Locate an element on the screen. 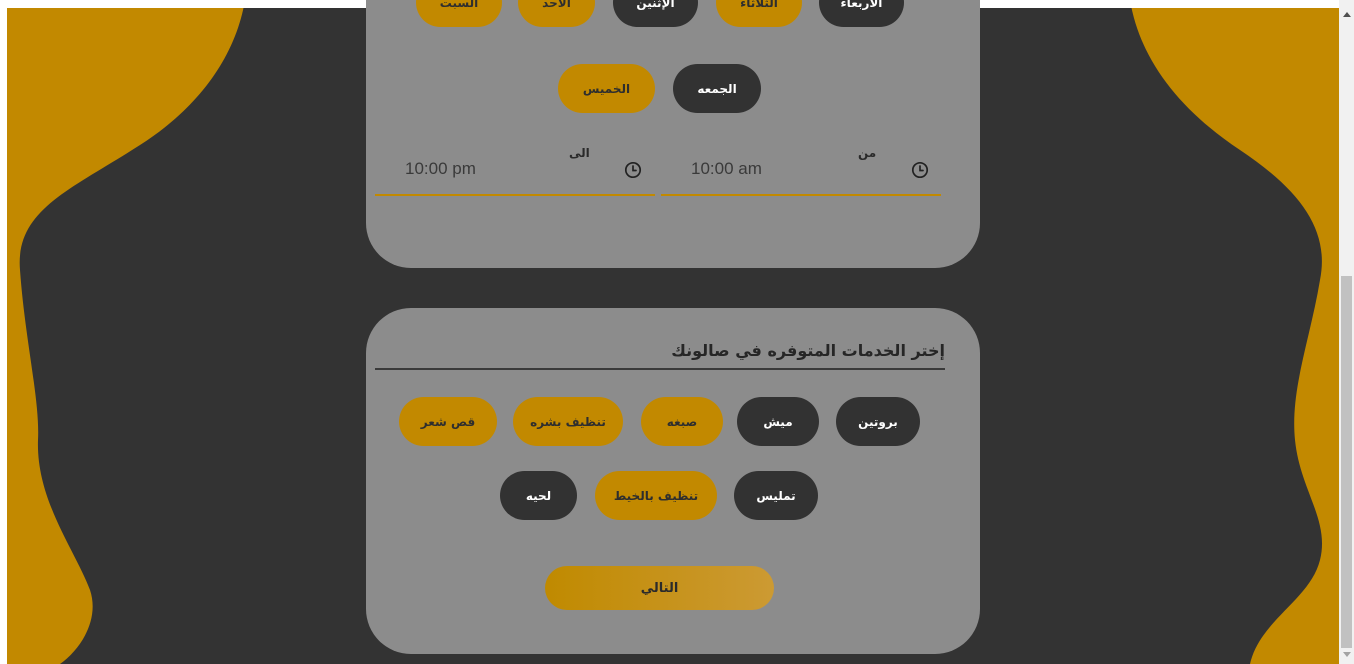 This screenshot has height=664, width=1354. service-pill: تمليس is located at coordinates (776, 495).